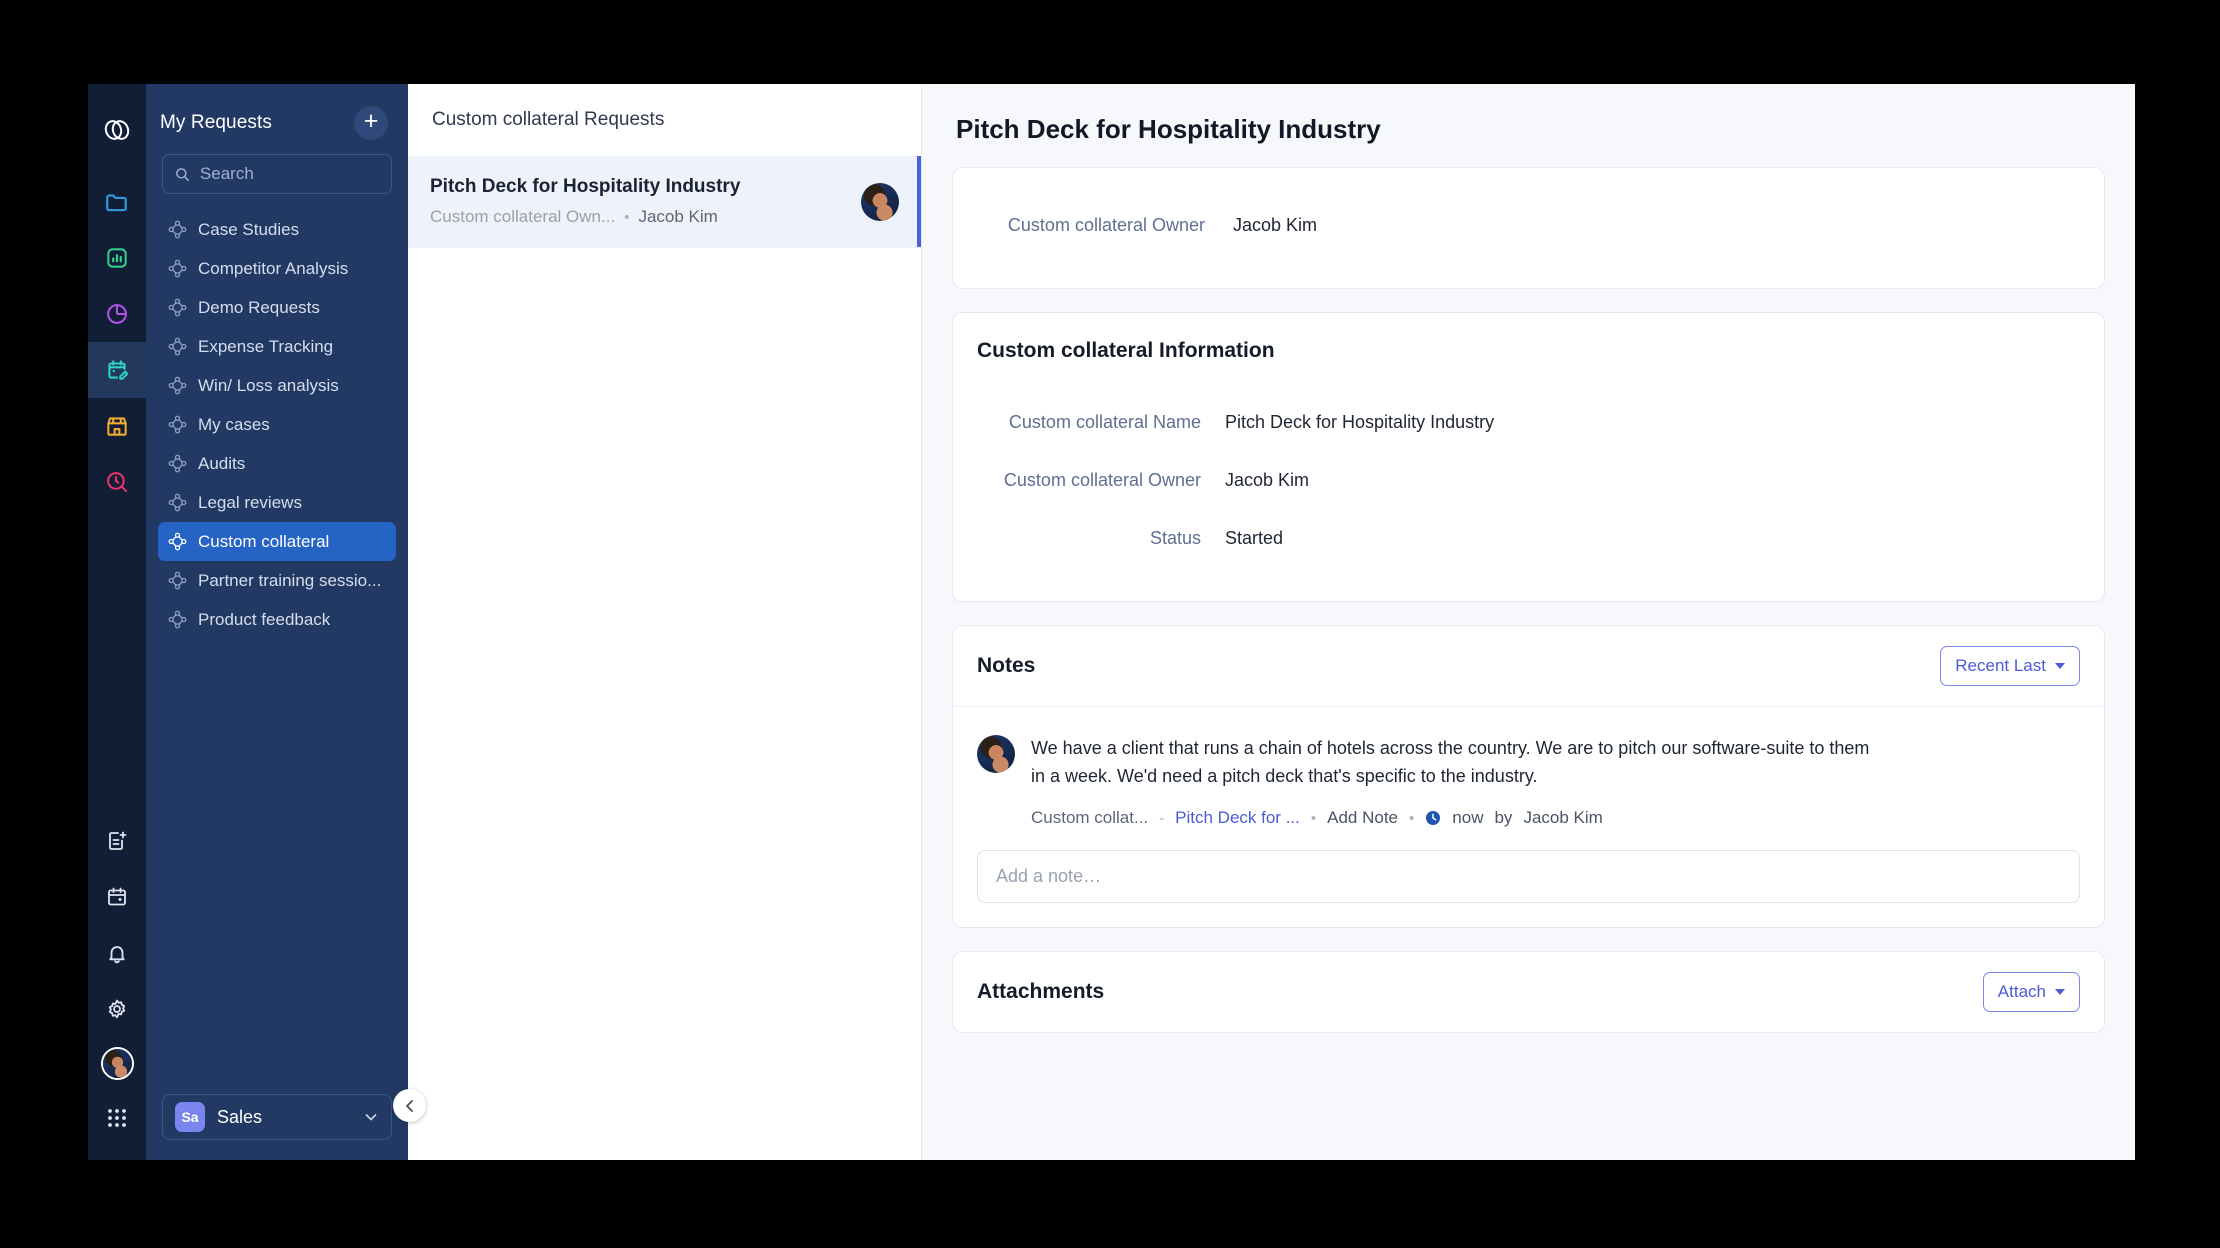  What do you see at coordinates (1168, 129) in the screenshot?
I see `detail-title: Pitch Deck for Hospitality Industry` at bounding box center [1168, 129].